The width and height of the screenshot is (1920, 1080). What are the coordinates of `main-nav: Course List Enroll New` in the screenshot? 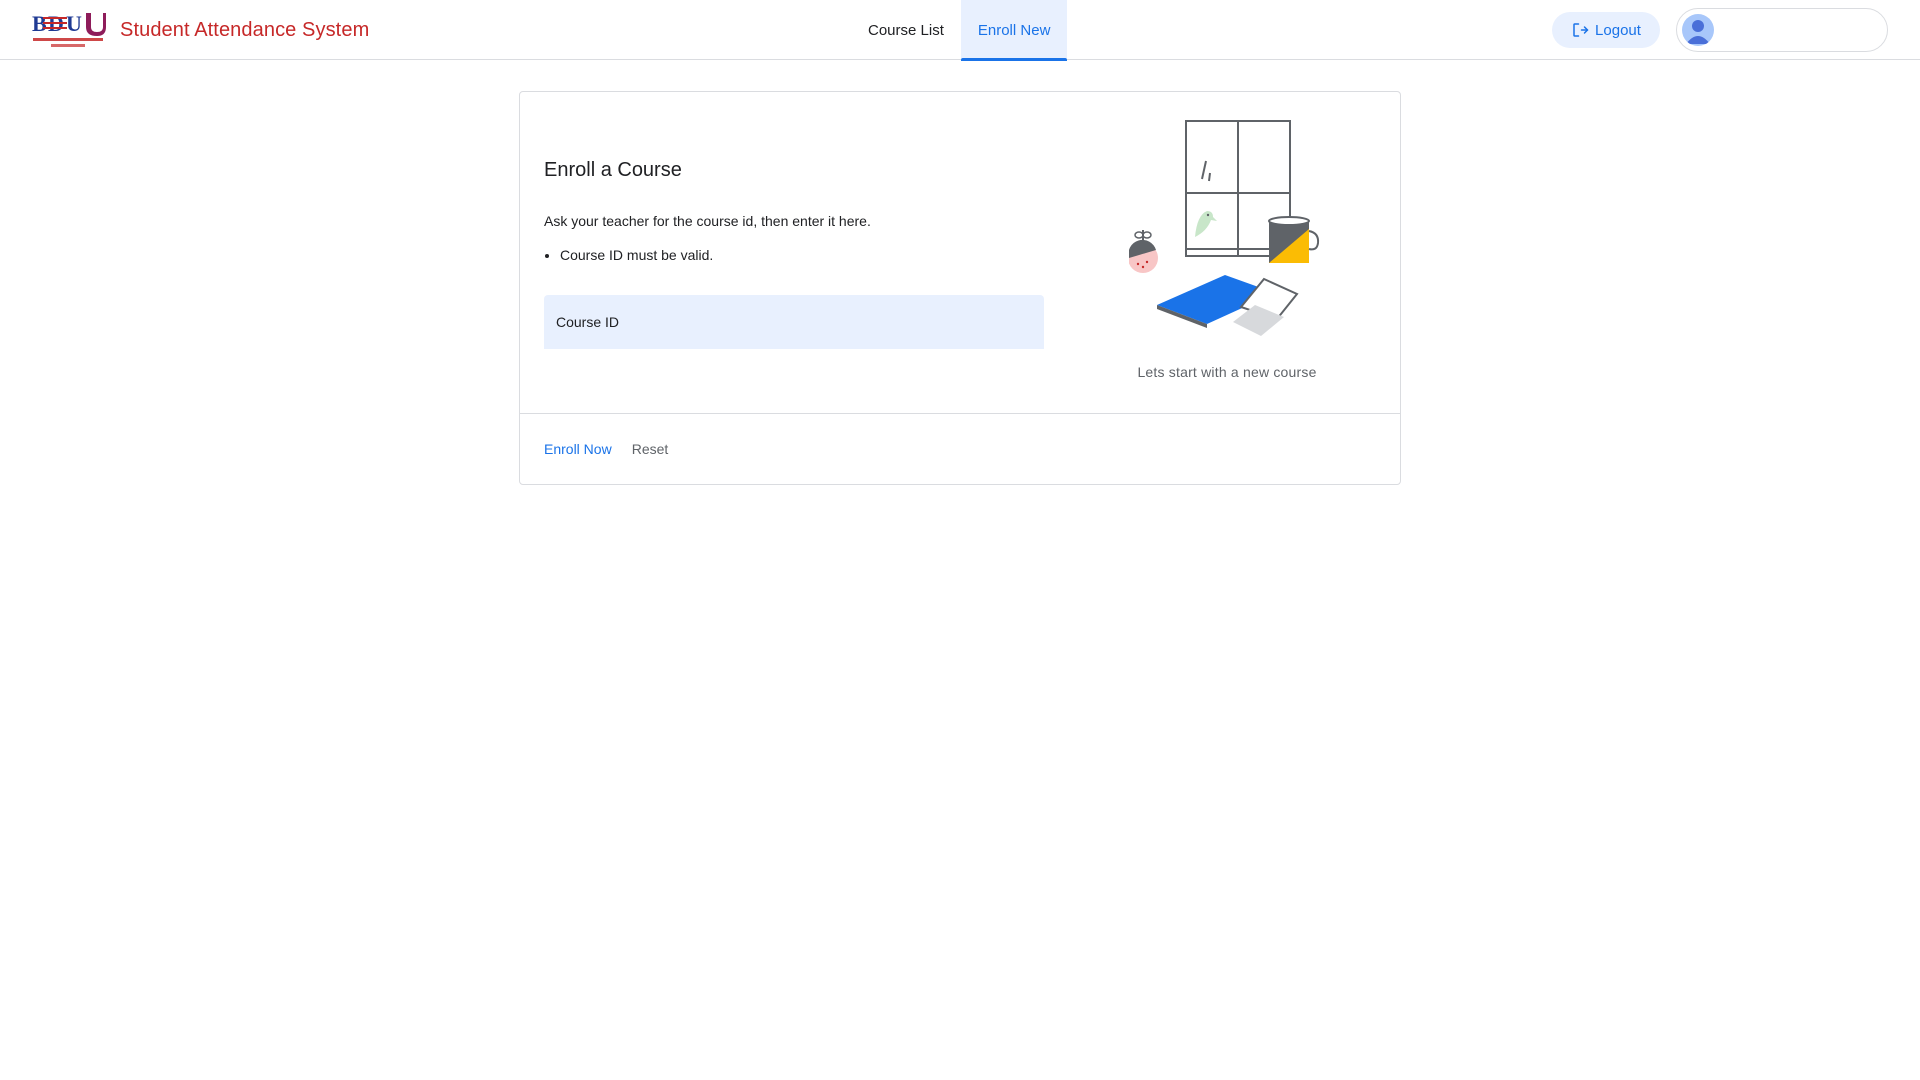 It's located at (959, 30).